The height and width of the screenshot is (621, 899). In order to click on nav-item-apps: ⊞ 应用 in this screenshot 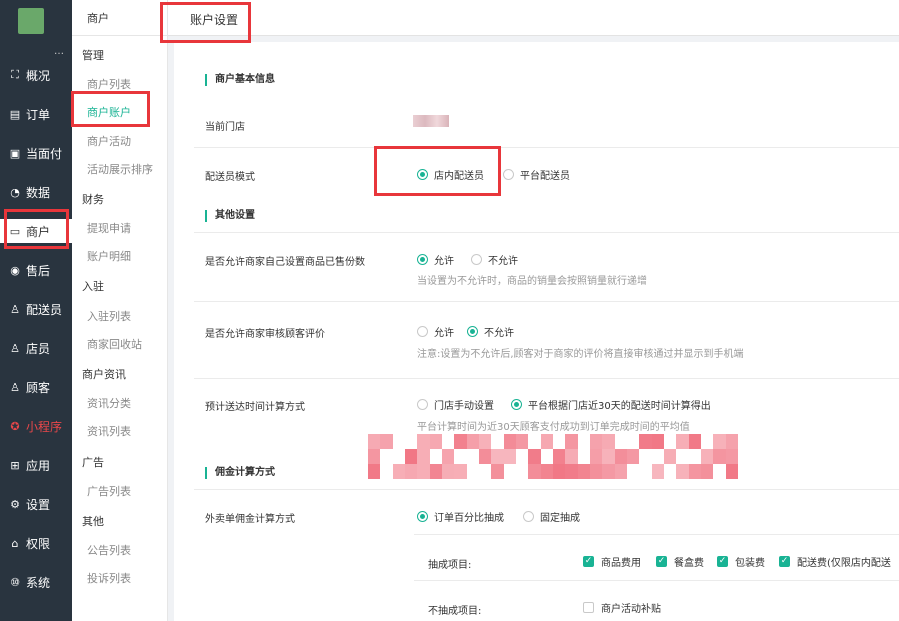, I will do `click(36, 465)`.